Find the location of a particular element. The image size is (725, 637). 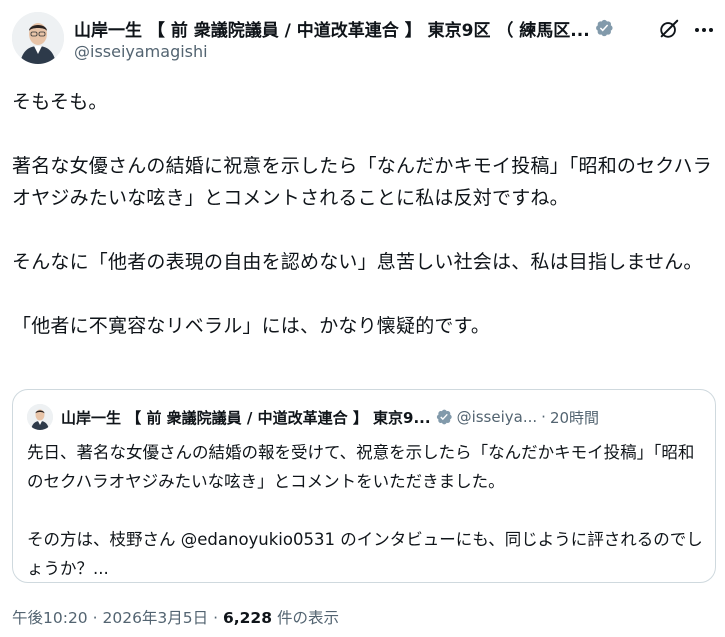

avatar is located at coordinates (38, 38).